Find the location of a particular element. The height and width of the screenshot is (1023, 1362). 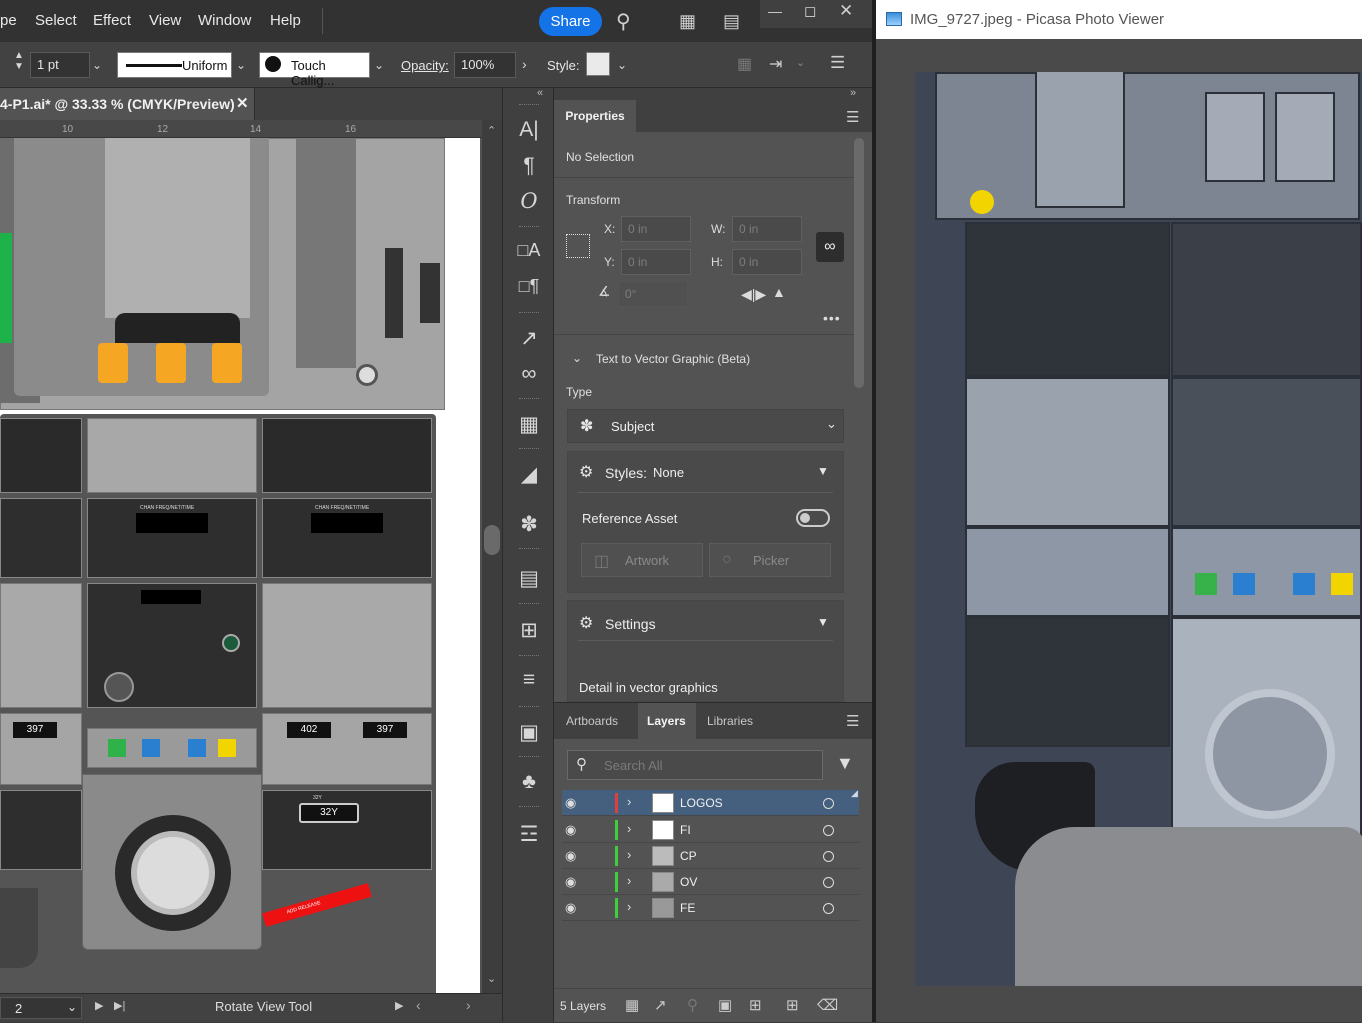

layer-name: OV is located at coordinates (688, 882).